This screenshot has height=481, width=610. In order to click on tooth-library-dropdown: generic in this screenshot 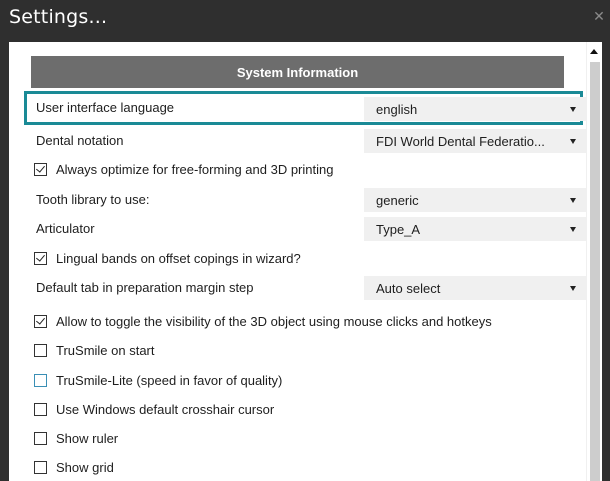, I will do `click(475, 200)`.